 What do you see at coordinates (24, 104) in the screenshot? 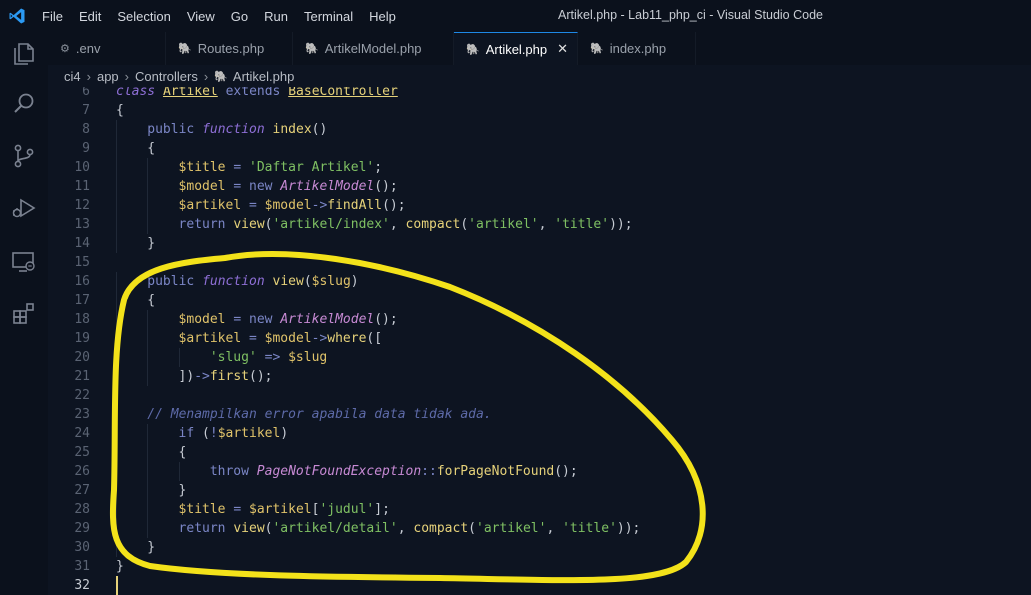
I see `search-icon` at bounding box center [24, 104].